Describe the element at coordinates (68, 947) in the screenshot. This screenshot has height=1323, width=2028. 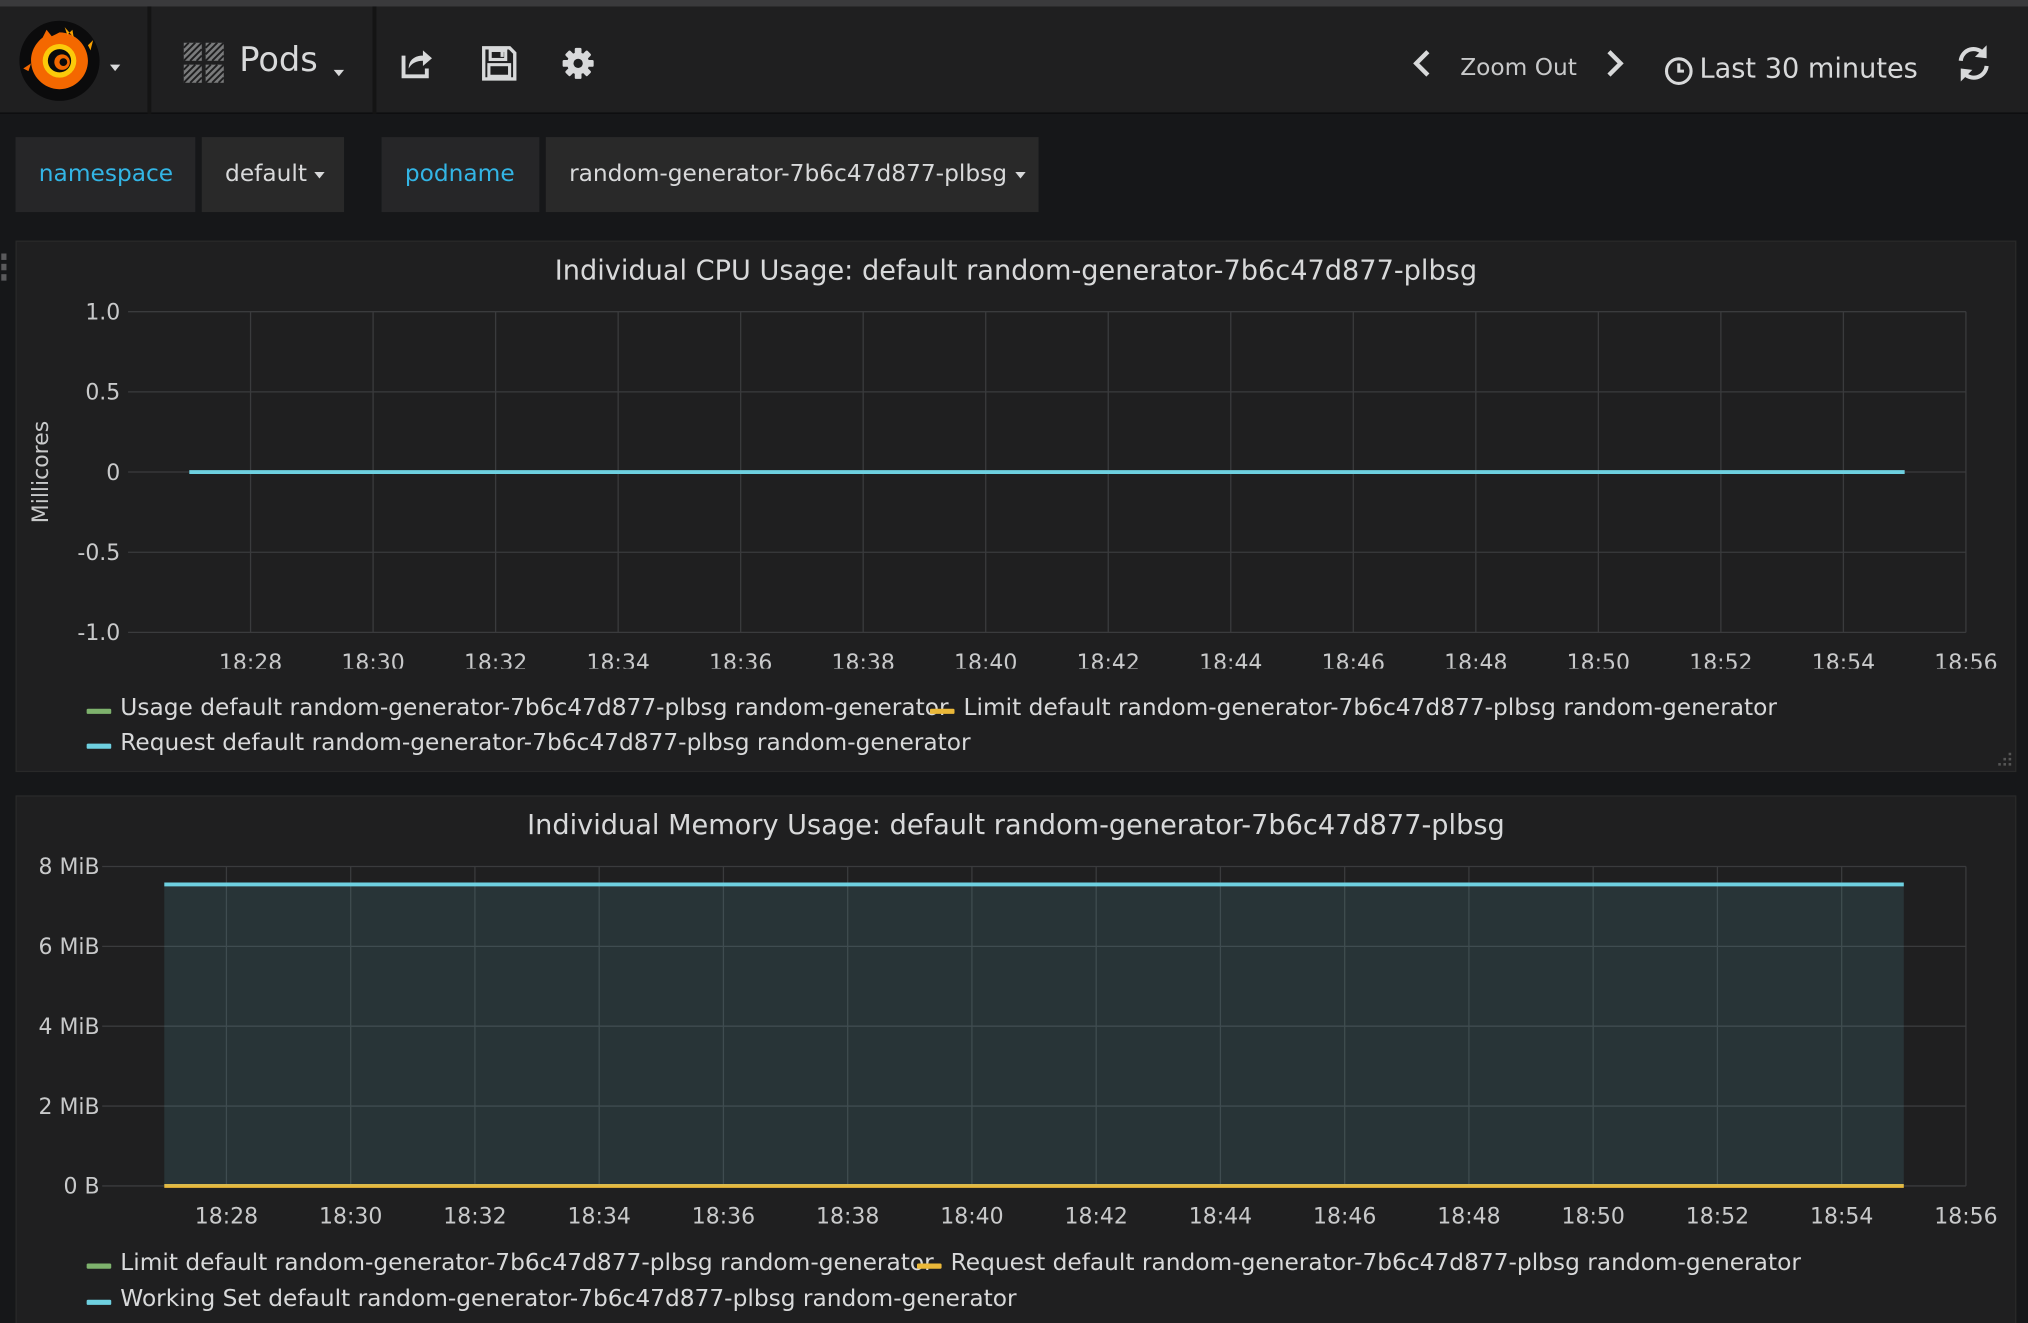
I see `y-tick-label: 6 MiB` at that location.